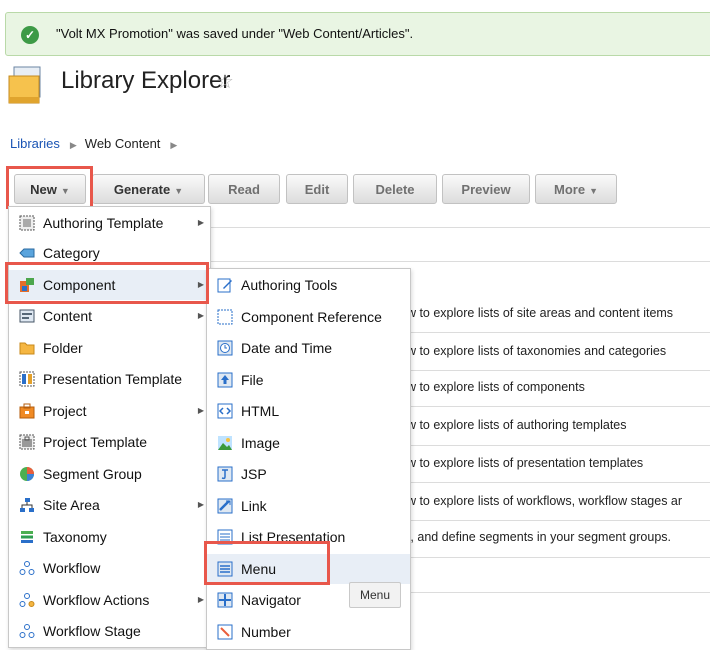  I want to click on menu-item-folder: Folder, so click(109, 348).